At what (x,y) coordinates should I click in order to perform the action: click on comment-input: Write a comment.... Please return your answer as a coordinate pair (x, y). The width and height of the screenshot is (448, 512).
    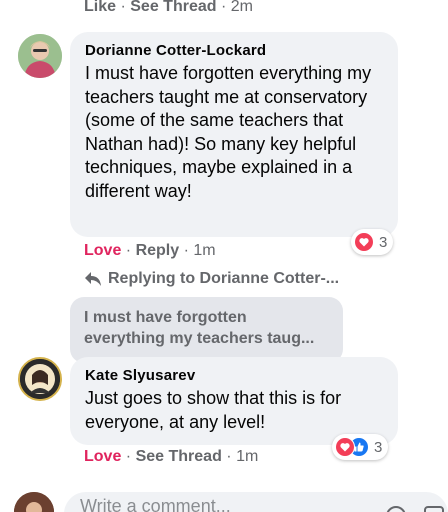
    Looking at the image, I should click on (256, 502).